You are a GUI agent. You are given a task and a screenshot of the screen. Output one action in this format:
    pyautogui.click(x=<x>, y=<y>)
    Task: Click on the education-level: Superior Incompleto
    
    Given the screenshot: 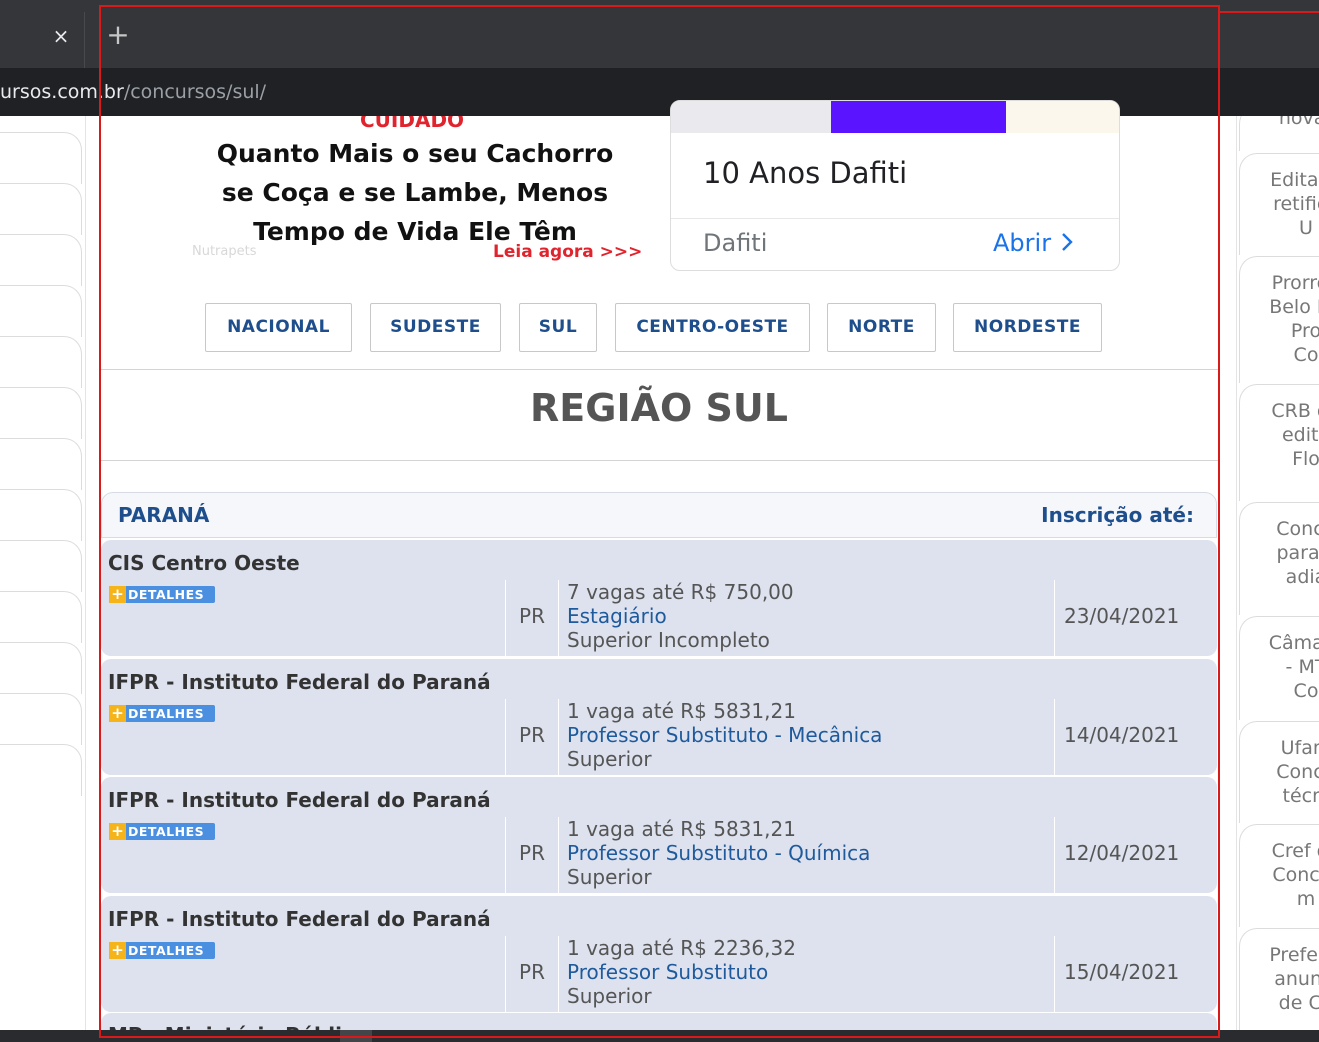 What is the action you would take?
    pyautogui.click(x=668, y=640)
    